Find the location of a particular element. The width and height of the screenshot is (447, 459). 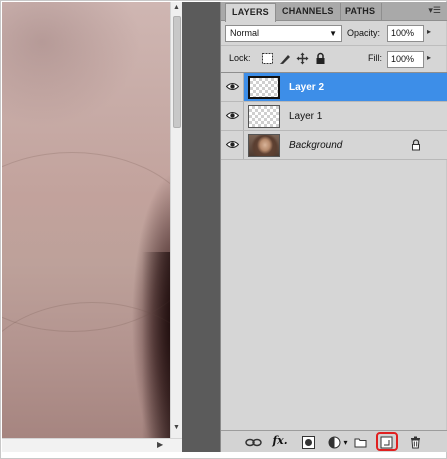

layer-row-layer-1: Layer 1 is located at coordinates (334, 116).